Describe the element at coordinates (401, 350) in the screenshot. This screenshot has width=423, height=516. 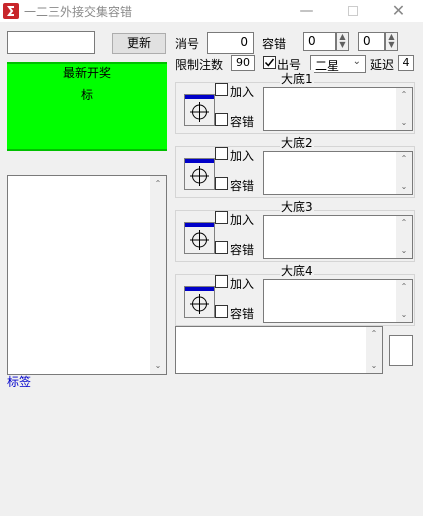
I see `small-box` at that location.